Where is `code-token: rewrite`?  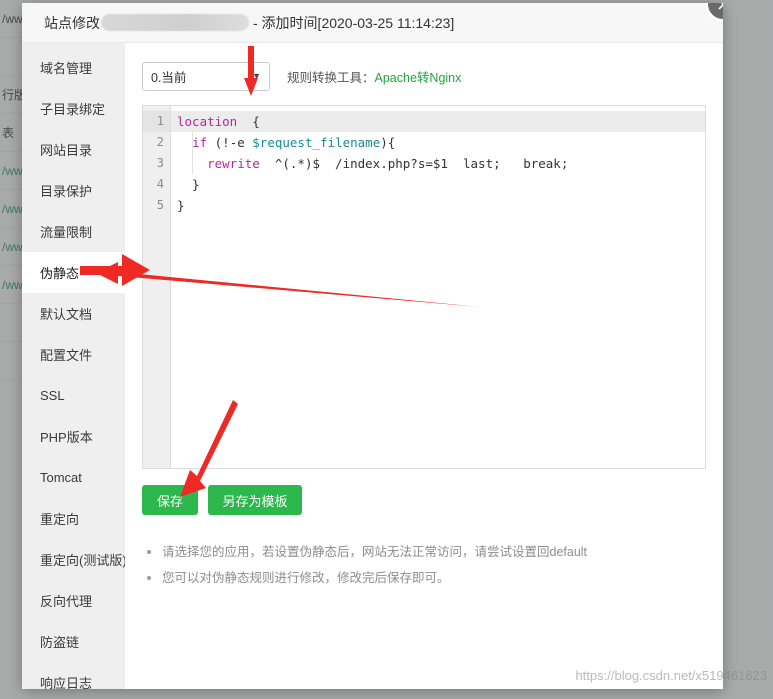
code-token: rewrite is located at coordinates (233, 163).